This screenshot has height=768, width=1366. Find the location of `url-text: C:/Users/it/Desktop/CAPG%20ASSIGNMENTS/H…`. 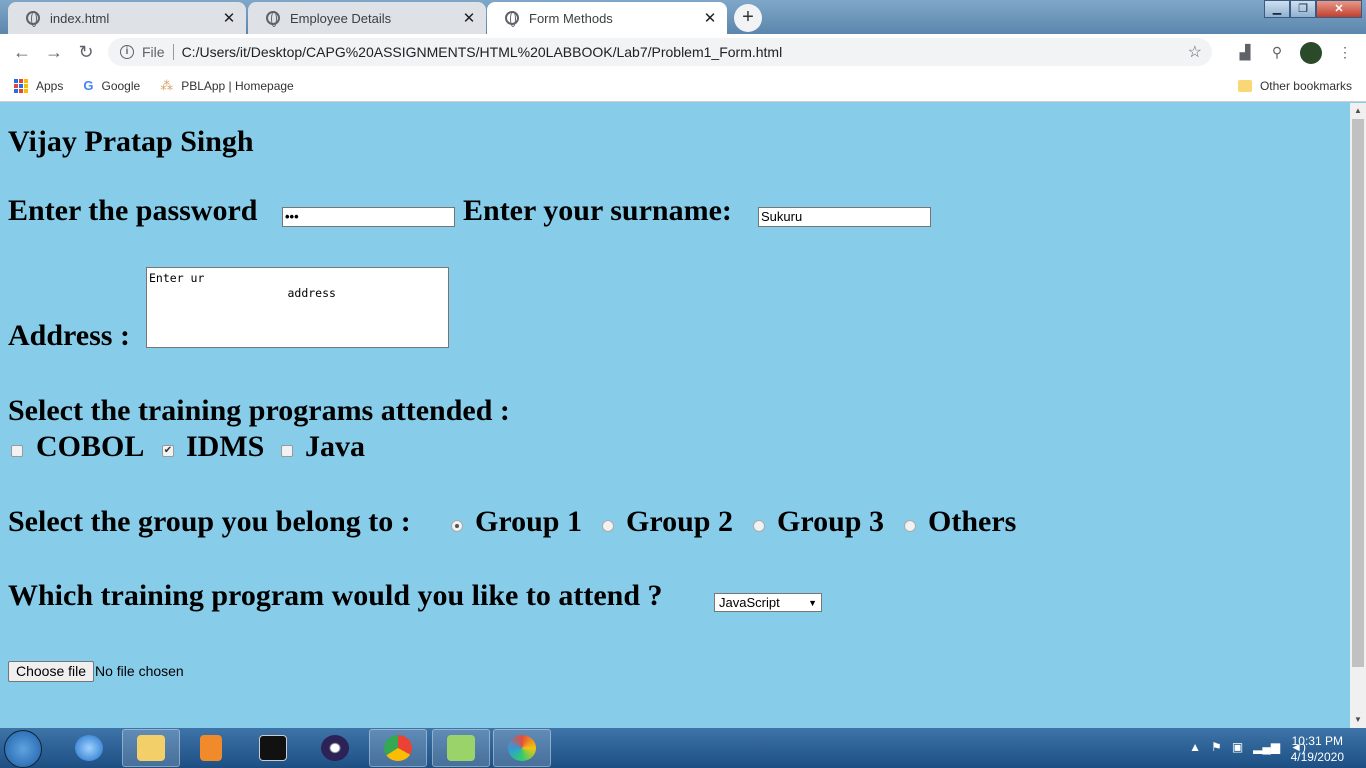

url-text: C:/Users/it/Desktop/CAPG%20ASSIGNMENTS/H… is located at coordinates (482, 52).